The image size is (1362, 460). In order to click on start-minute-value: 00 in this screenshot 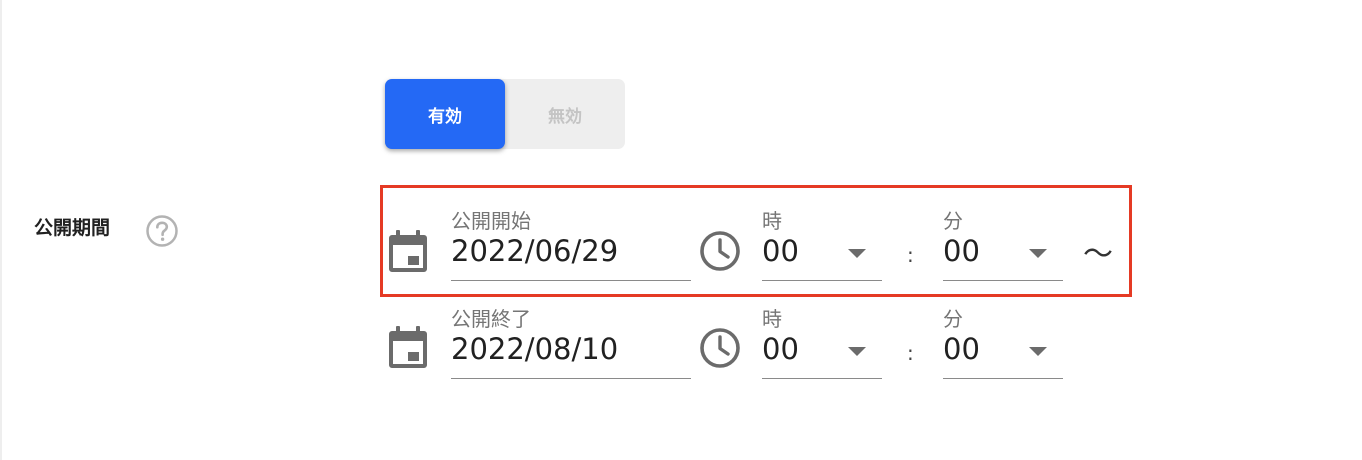, I will do `click(961, 251)`.